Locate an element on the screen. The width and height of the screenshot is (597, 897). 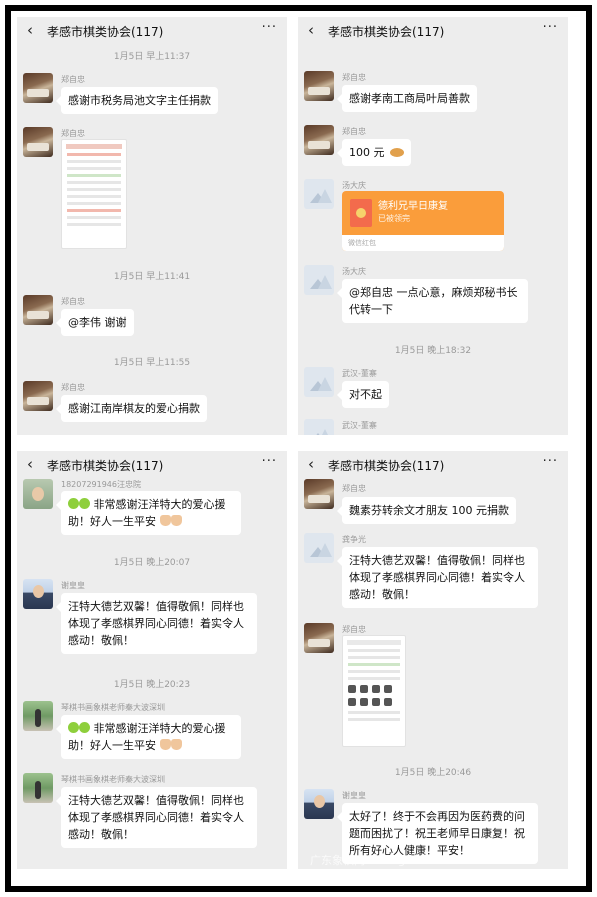
sender-name: 龚争光 is located at coordinates (354, 539).